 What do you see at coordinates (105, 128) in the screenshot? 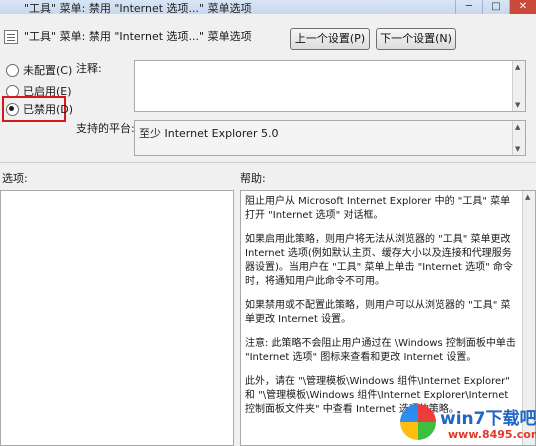
I see `platform-label: 支持的平台:` at bounding box center [105, 128].